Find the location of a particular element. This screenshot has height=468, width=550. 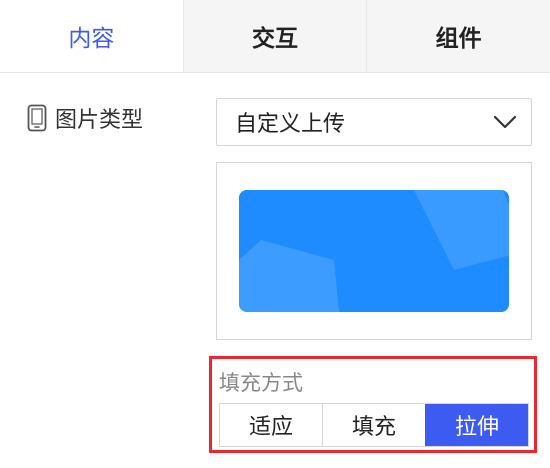

phone-icon is located at coordinates (37, 118).